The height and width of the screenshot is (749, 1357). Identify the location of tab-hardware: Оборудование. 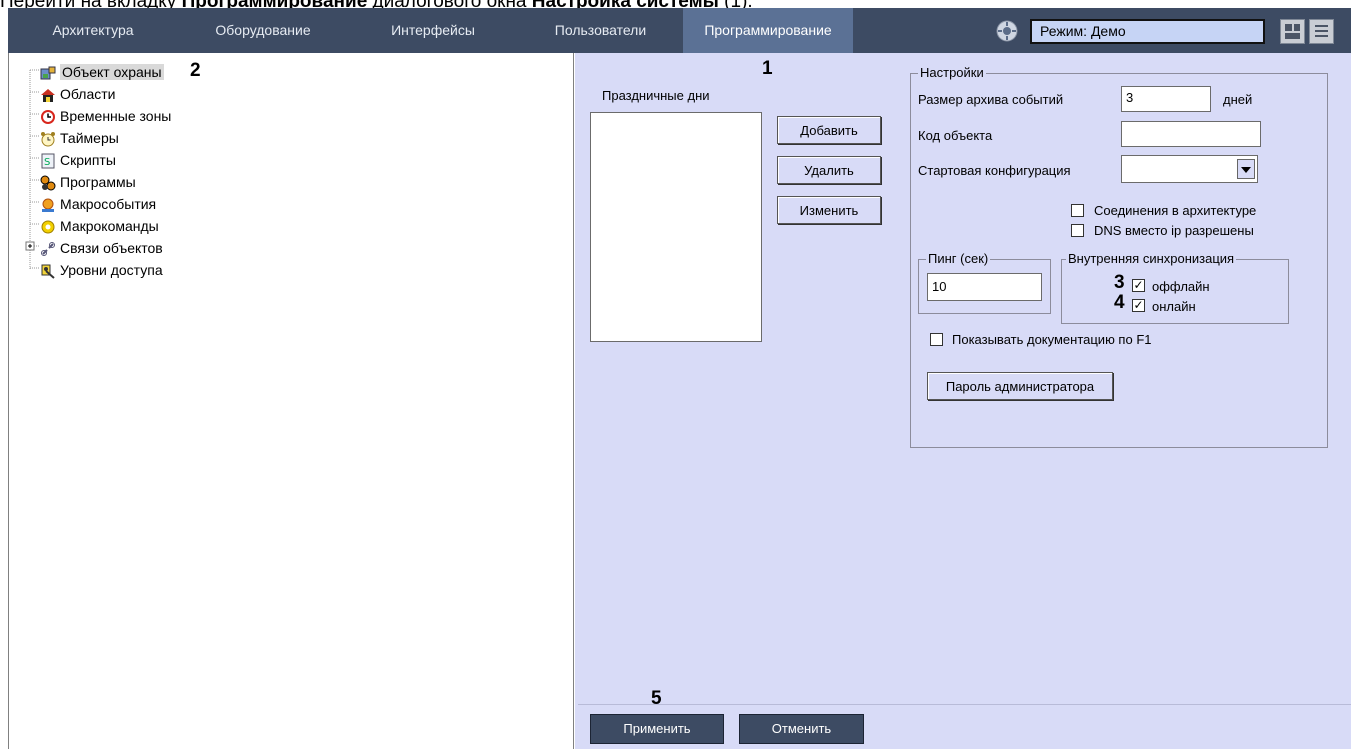
(263, 30).